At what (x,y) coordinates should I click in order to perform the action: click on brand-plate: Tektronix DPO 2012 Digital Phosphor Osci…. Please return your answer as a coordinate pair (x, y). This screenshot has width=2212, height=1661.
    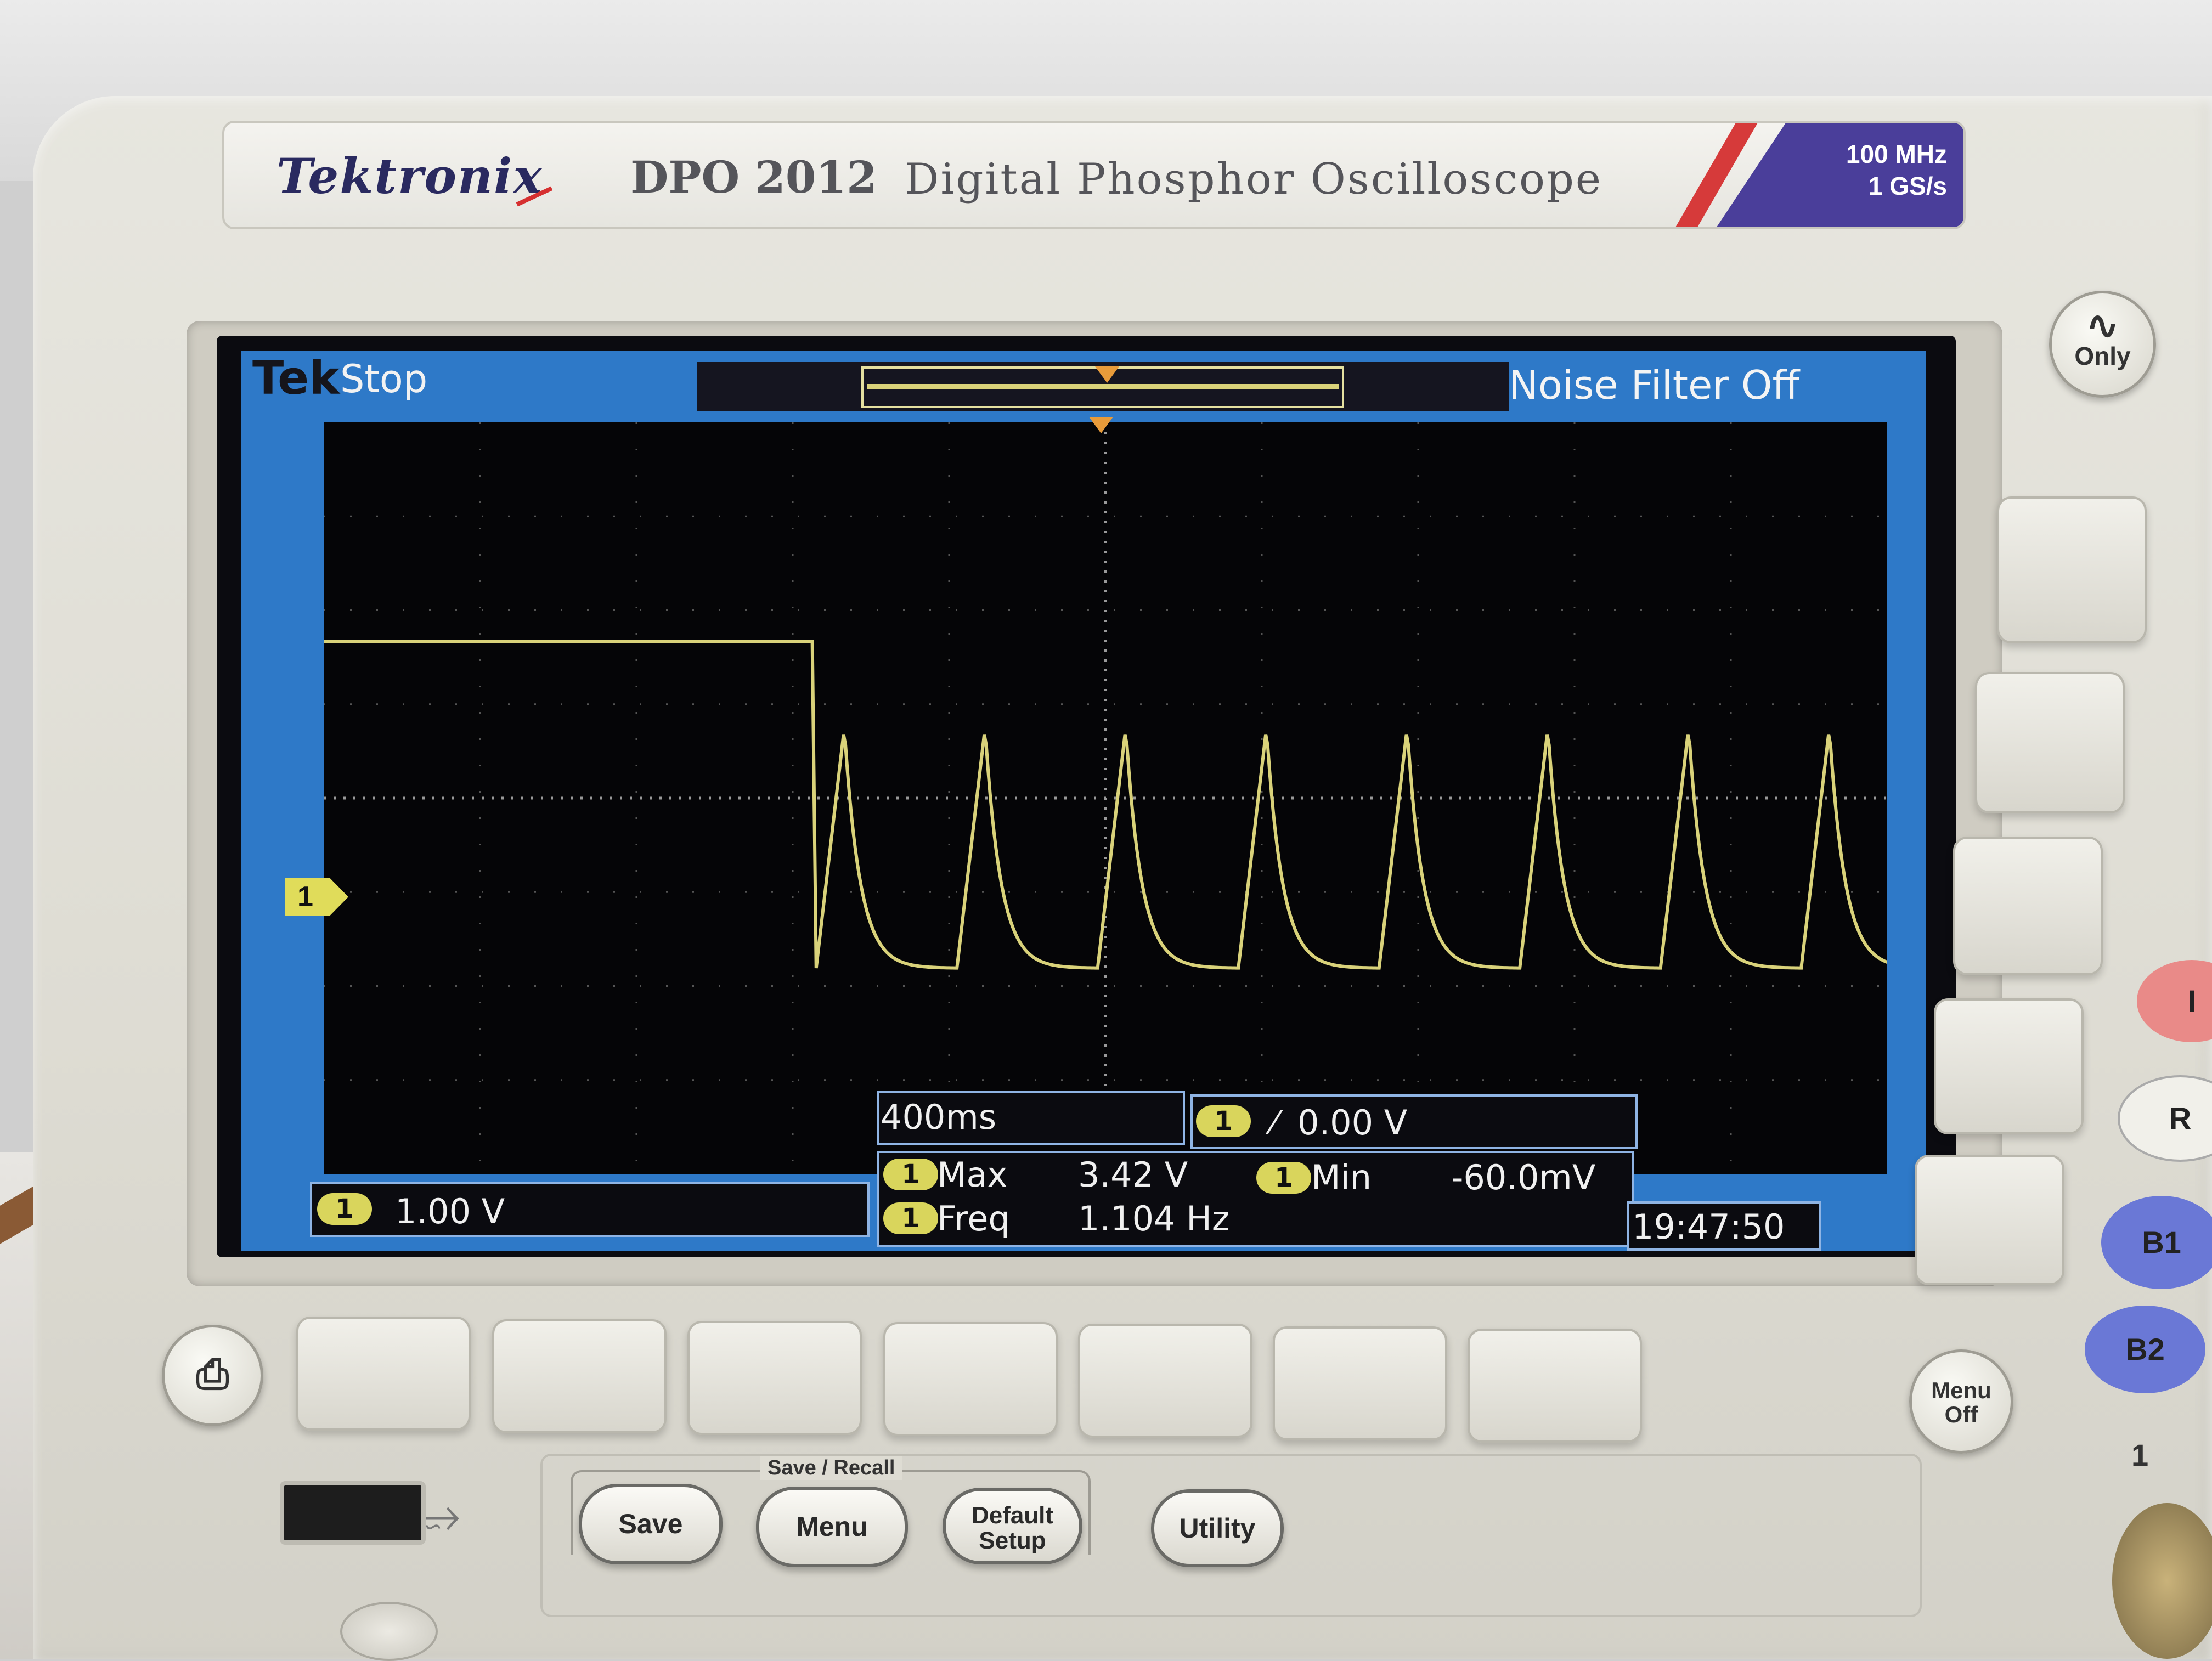
    Looking at the image, I should click on (1094, 175).